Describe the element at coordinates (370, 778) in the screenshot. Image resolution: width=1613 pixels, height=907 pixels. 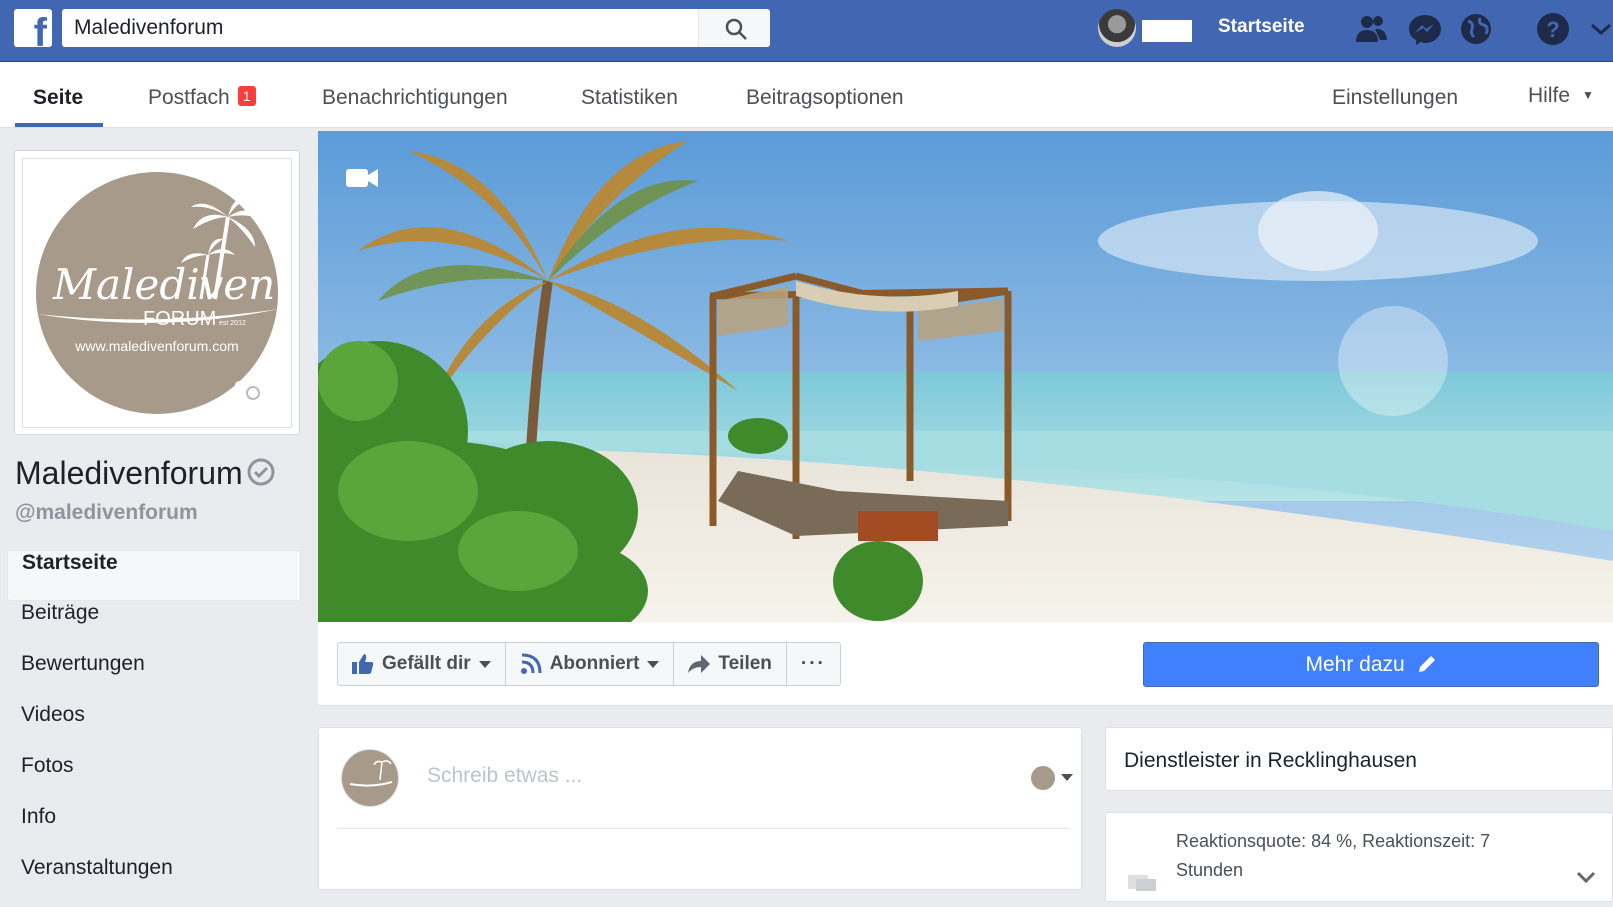
I see `composer-page-avatar` at that location.